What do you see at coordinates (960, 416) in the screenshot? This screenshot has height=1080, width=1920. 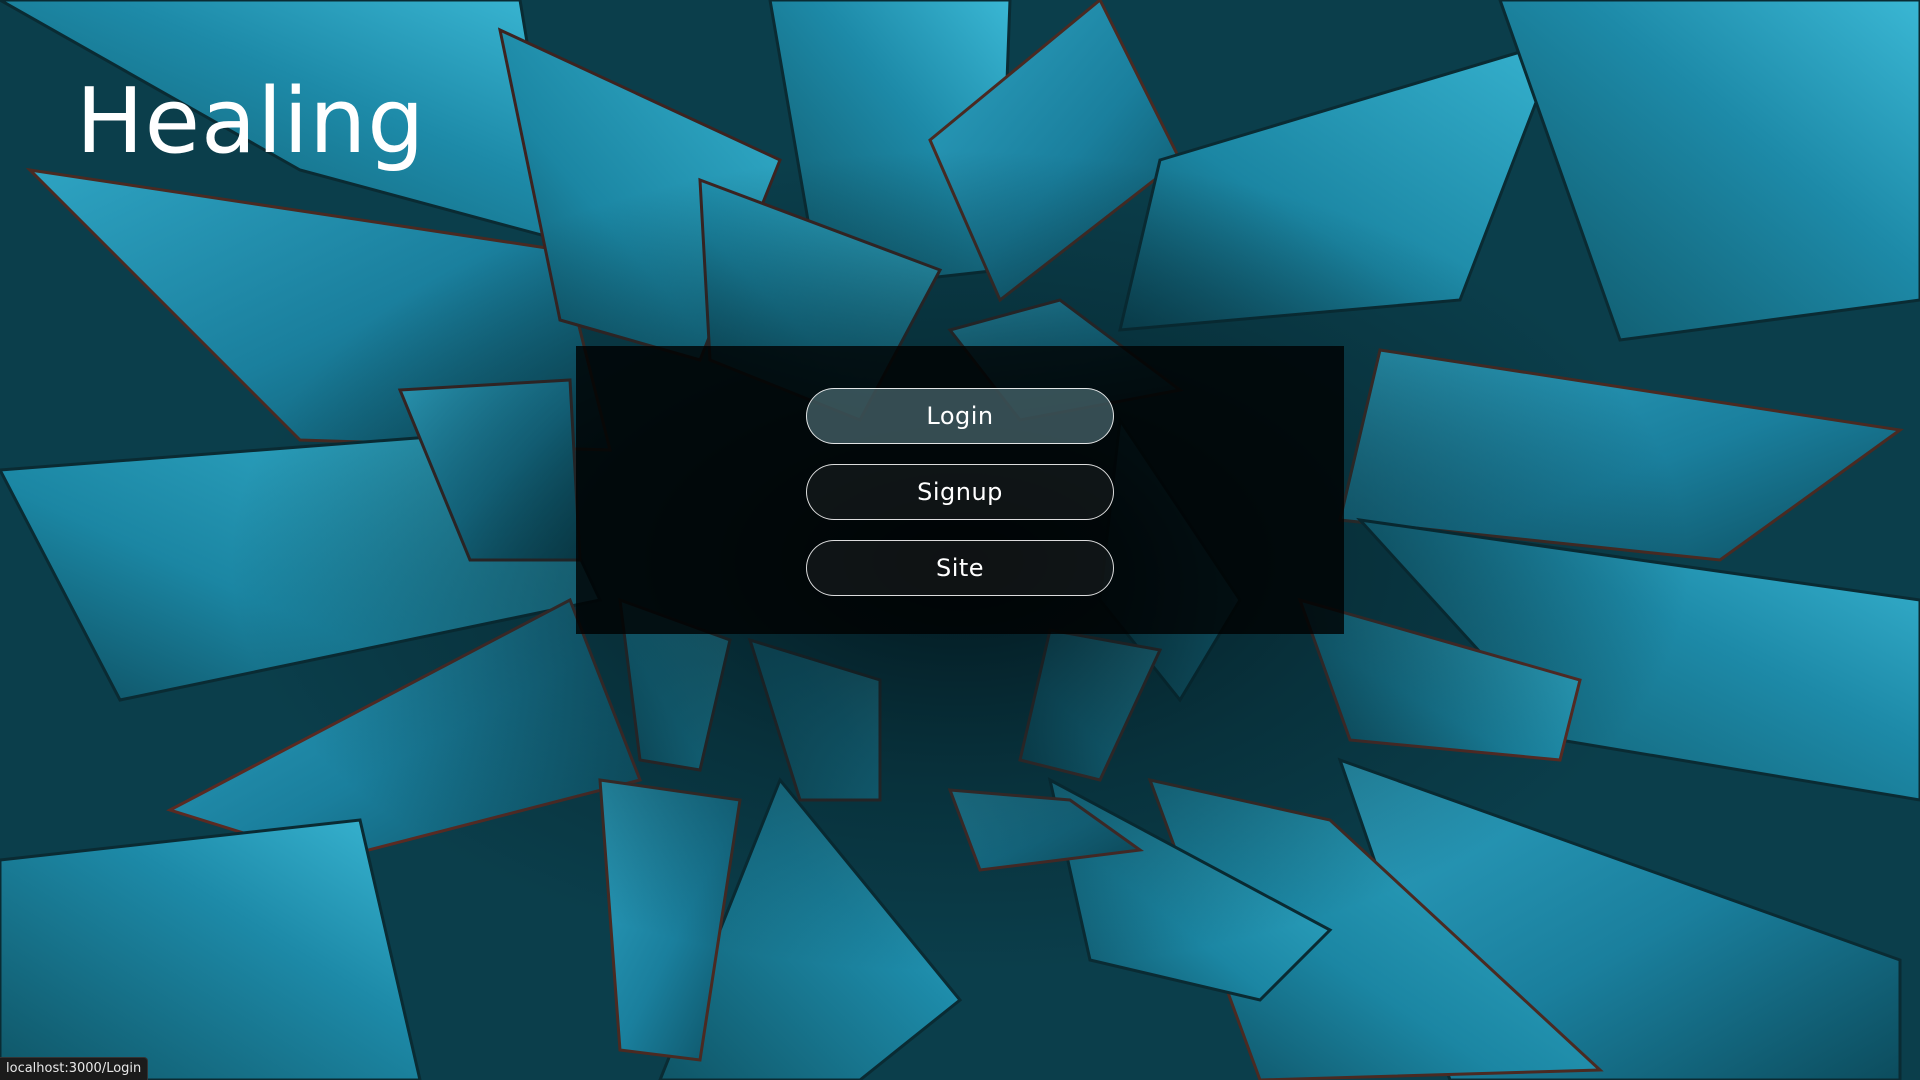 I see `login-button: Login` at bounding box center [960, 416].